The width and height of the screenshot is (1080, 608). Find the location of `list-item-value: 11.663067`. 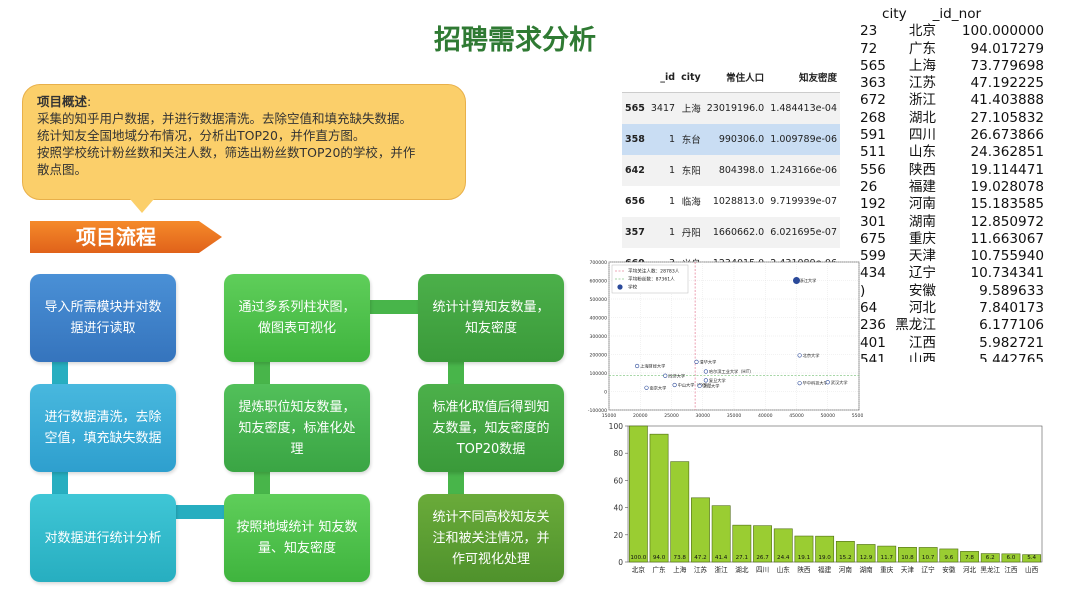

list-item-value: 11.663067 is located at coordinates (1007, 238).